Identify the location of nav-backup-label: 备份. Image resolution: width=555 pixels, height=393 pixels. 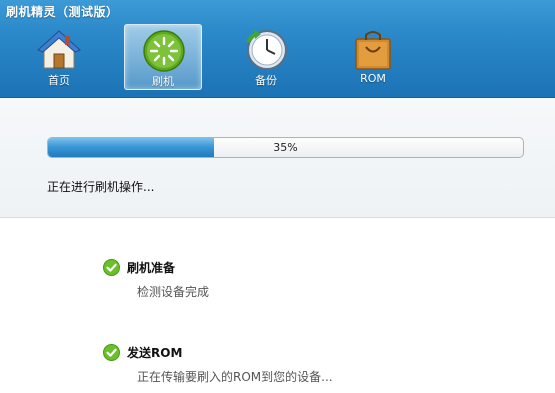
(266, 80).